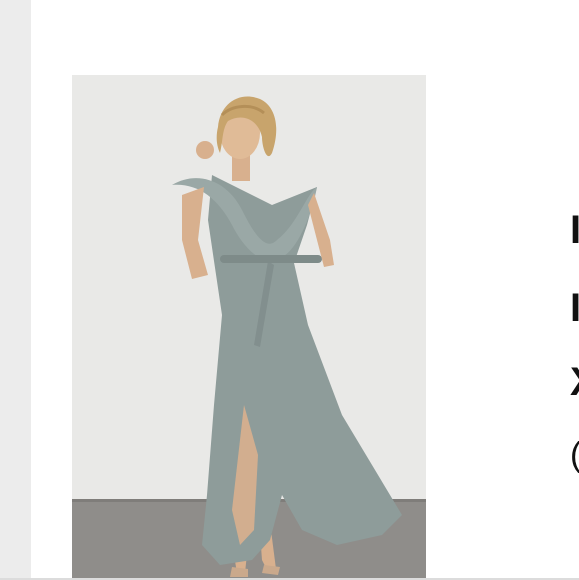 This screenshot has height=580, width=579. What do you see at coordinates (574, 455) in the screenshot?
I see `product-text-line-4: (` at bounding box center [574, 455].